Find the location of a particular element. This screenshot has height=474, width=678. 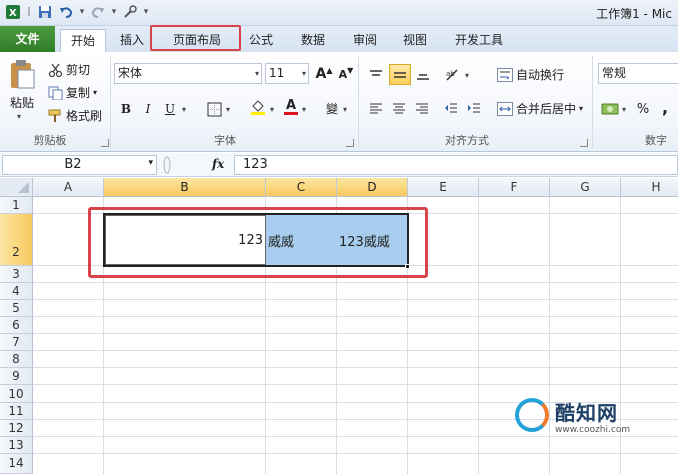

font-launcher-icon is located at coordinates (350, 143).